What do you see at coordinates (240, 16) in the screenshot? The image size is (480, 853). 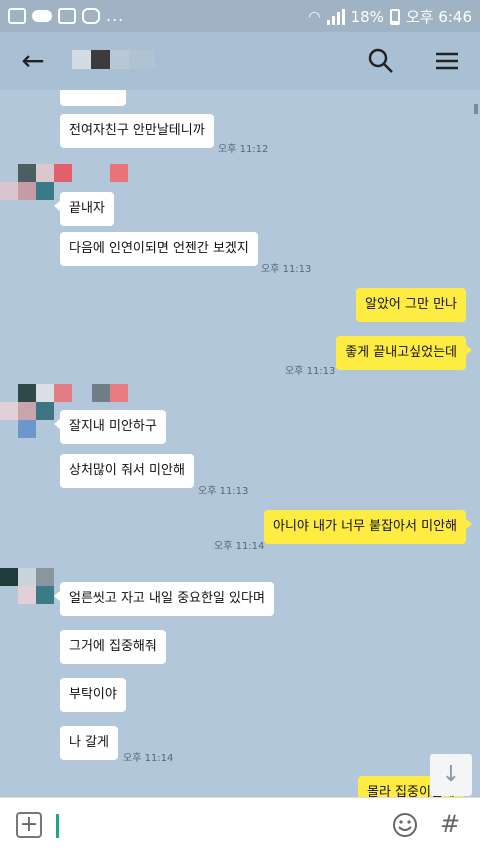 I see `status-bar: ... ◠ 18% 오후 6:46` at bounding box center [240, 16].